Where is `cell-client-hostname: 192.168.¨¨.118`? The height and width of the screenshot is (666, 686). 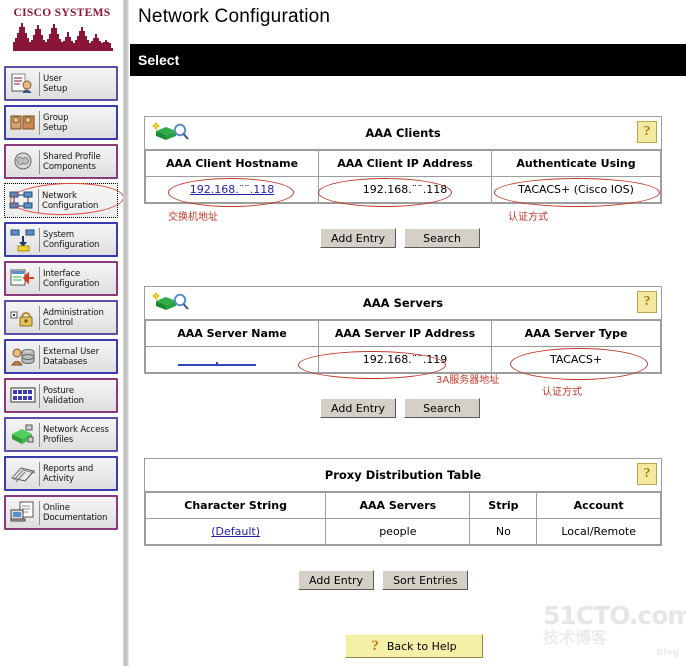 cell-client-hostname: 192.168.¨¨.118 is located at coordinates (232, 189).